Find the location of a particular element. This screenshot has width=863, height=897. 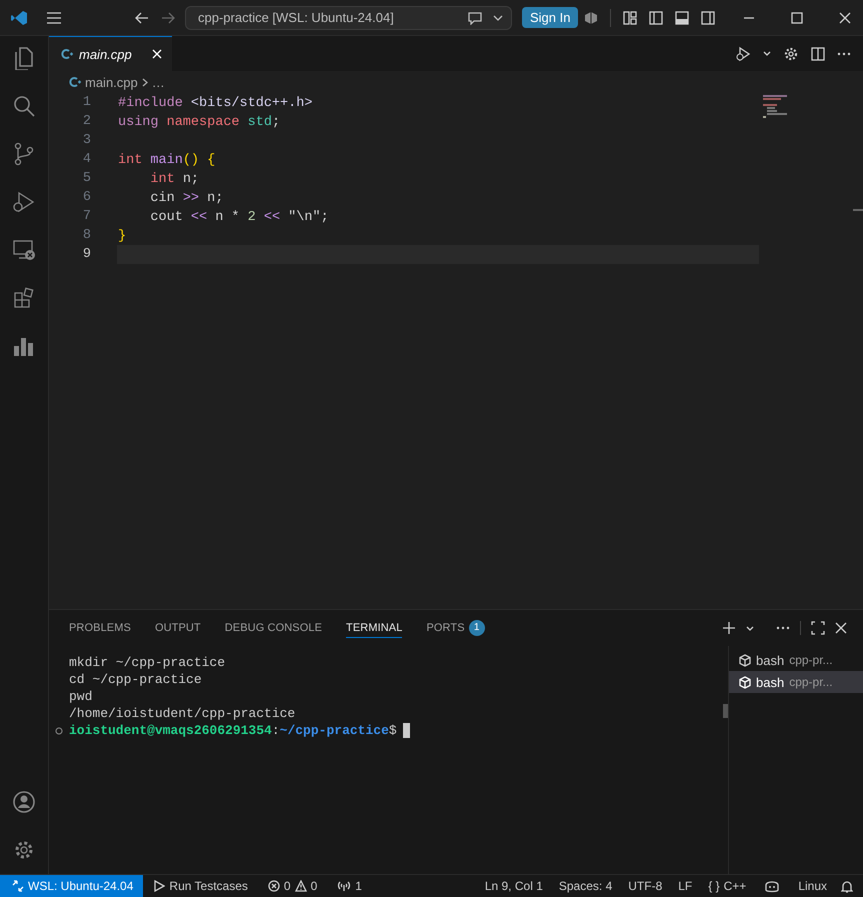

line-ending: LF is located at coordinates (685, 886).